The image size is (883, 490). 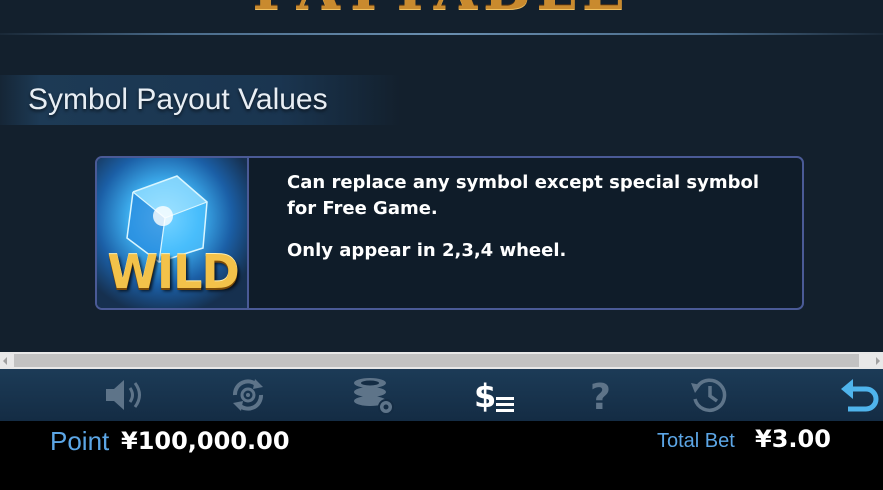 I want to click on history-button, so click(x=709, y=395).